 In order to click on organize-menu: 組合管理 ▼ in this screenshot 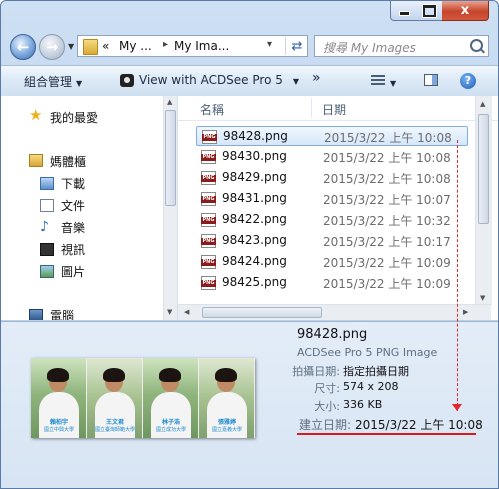, I will do `click(53, 81)`.